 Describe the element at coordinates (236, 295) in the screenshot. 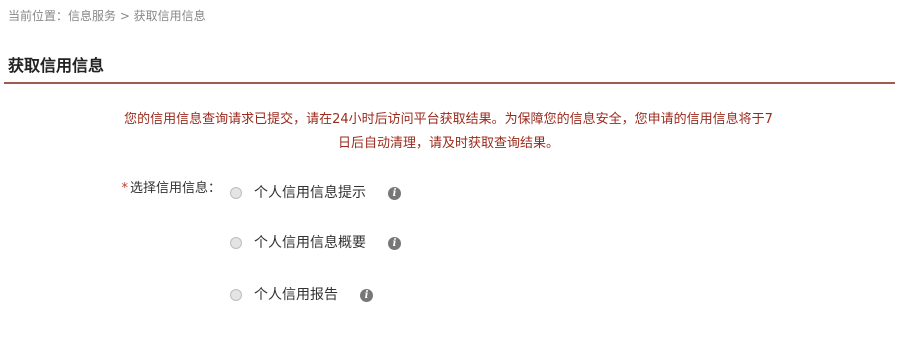

I see `radio-credit-report` at that location.